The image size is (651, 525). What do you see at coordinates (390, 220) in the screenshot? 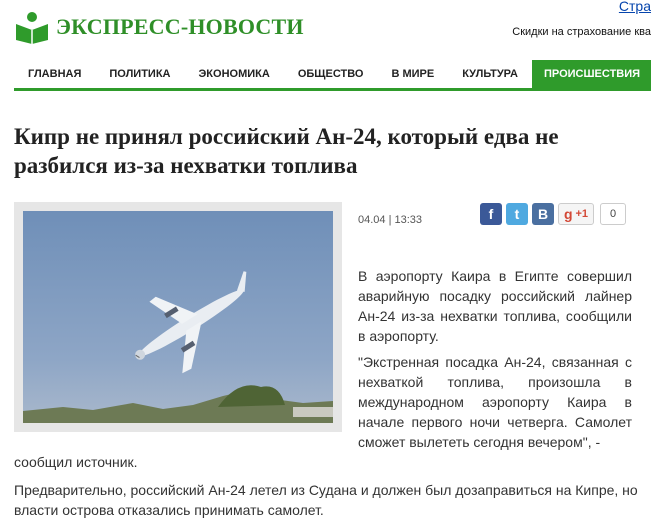
I see `article-date: 04.04 | 13:33` at bounding box center [390, 220].